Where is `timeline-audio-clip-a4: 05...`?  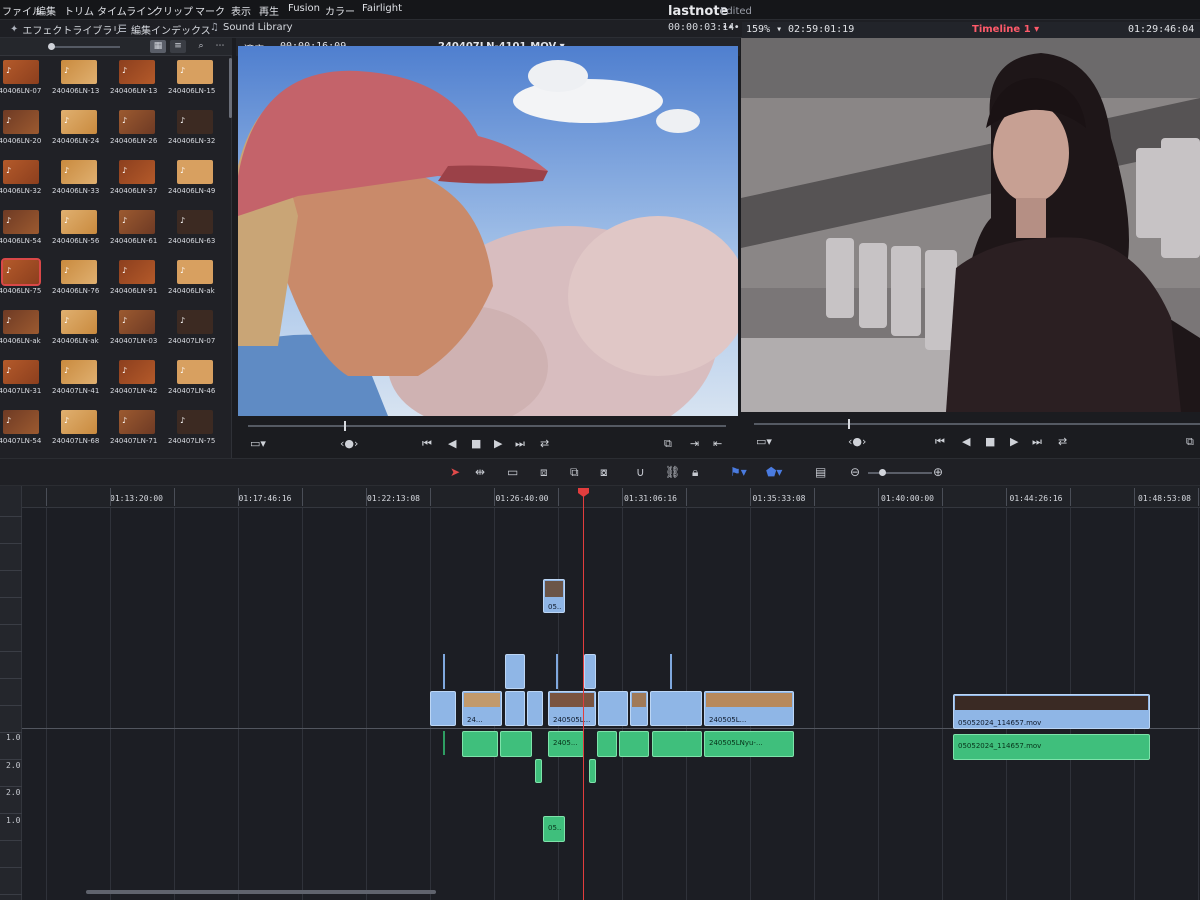
timeline-audio-clip-a4: 05... is located at coordinates (554, 829).